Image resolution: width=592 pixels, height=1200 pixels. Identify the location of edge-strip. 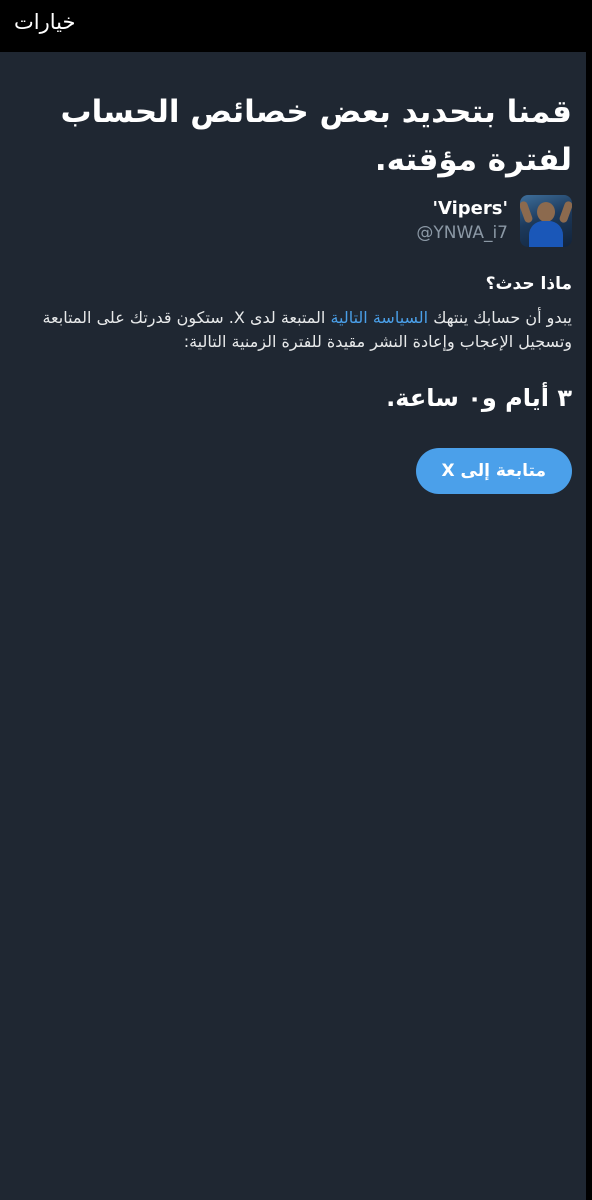
(589, 626).